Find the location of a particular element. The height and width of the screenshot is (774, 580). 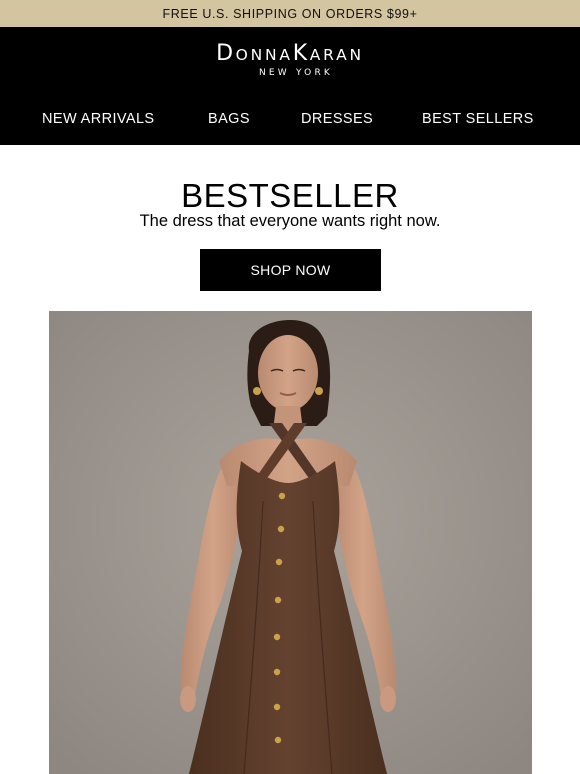

shop-now-label: SHOP NOW is located at coordinates (290, 270).